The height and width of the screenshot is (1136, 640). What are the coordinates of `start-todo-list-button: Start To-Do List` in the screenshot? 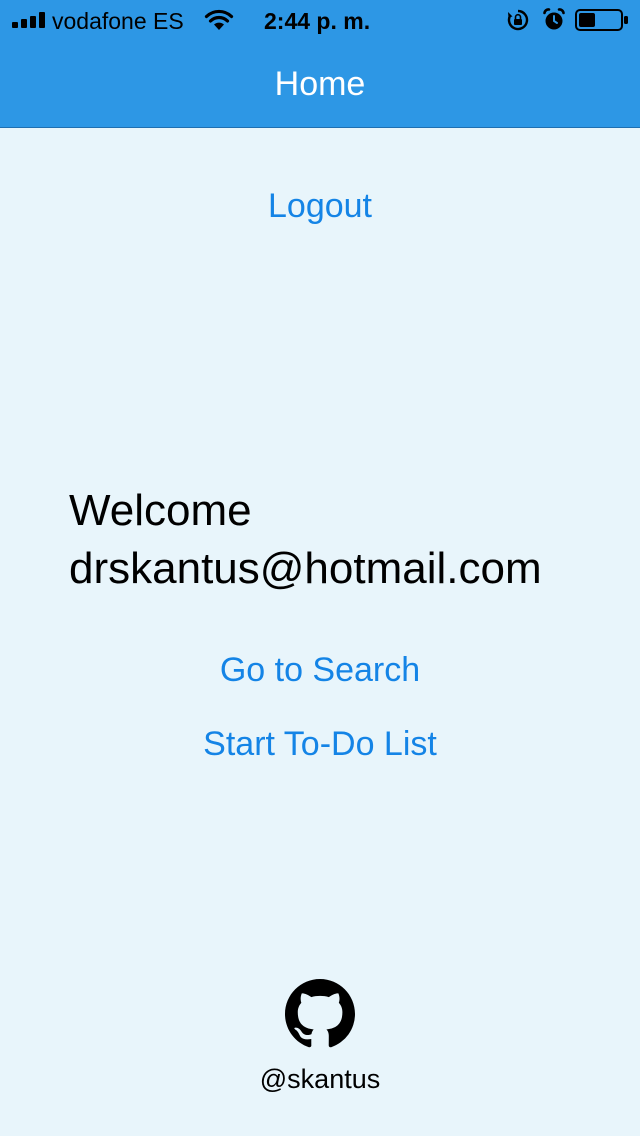 It's located at (320, 744).